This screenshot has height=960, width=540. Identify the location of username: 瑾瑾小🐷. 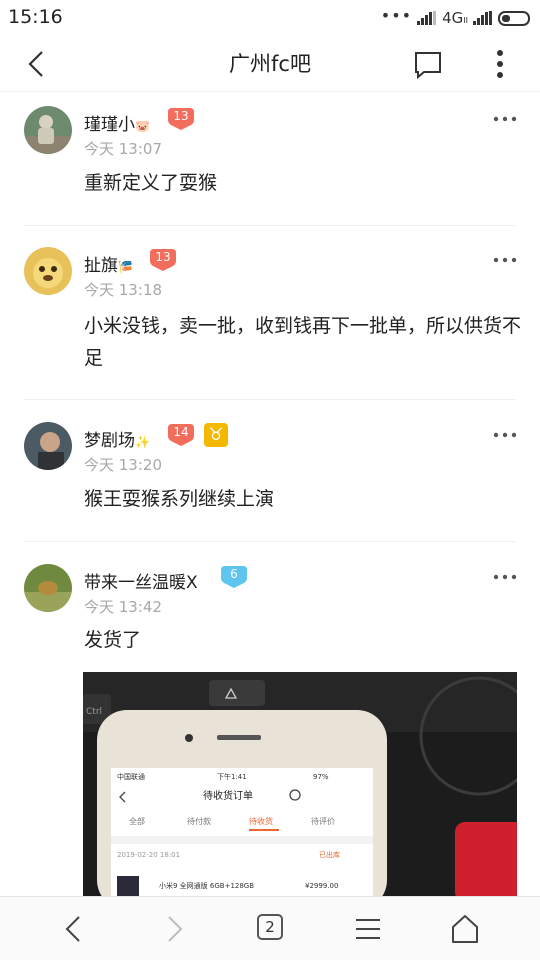
(117, 122).